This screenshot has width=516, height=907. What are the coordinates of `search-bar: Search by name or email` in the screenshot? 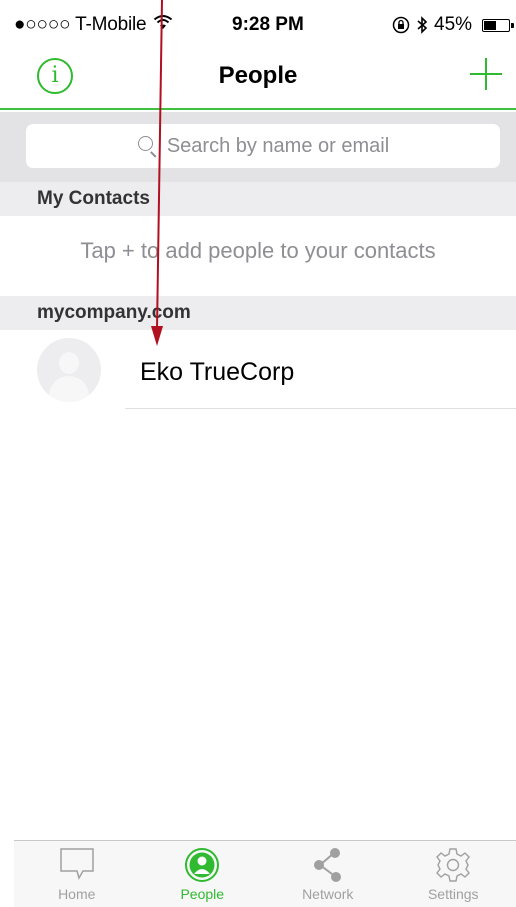 It's located at (258, 147).